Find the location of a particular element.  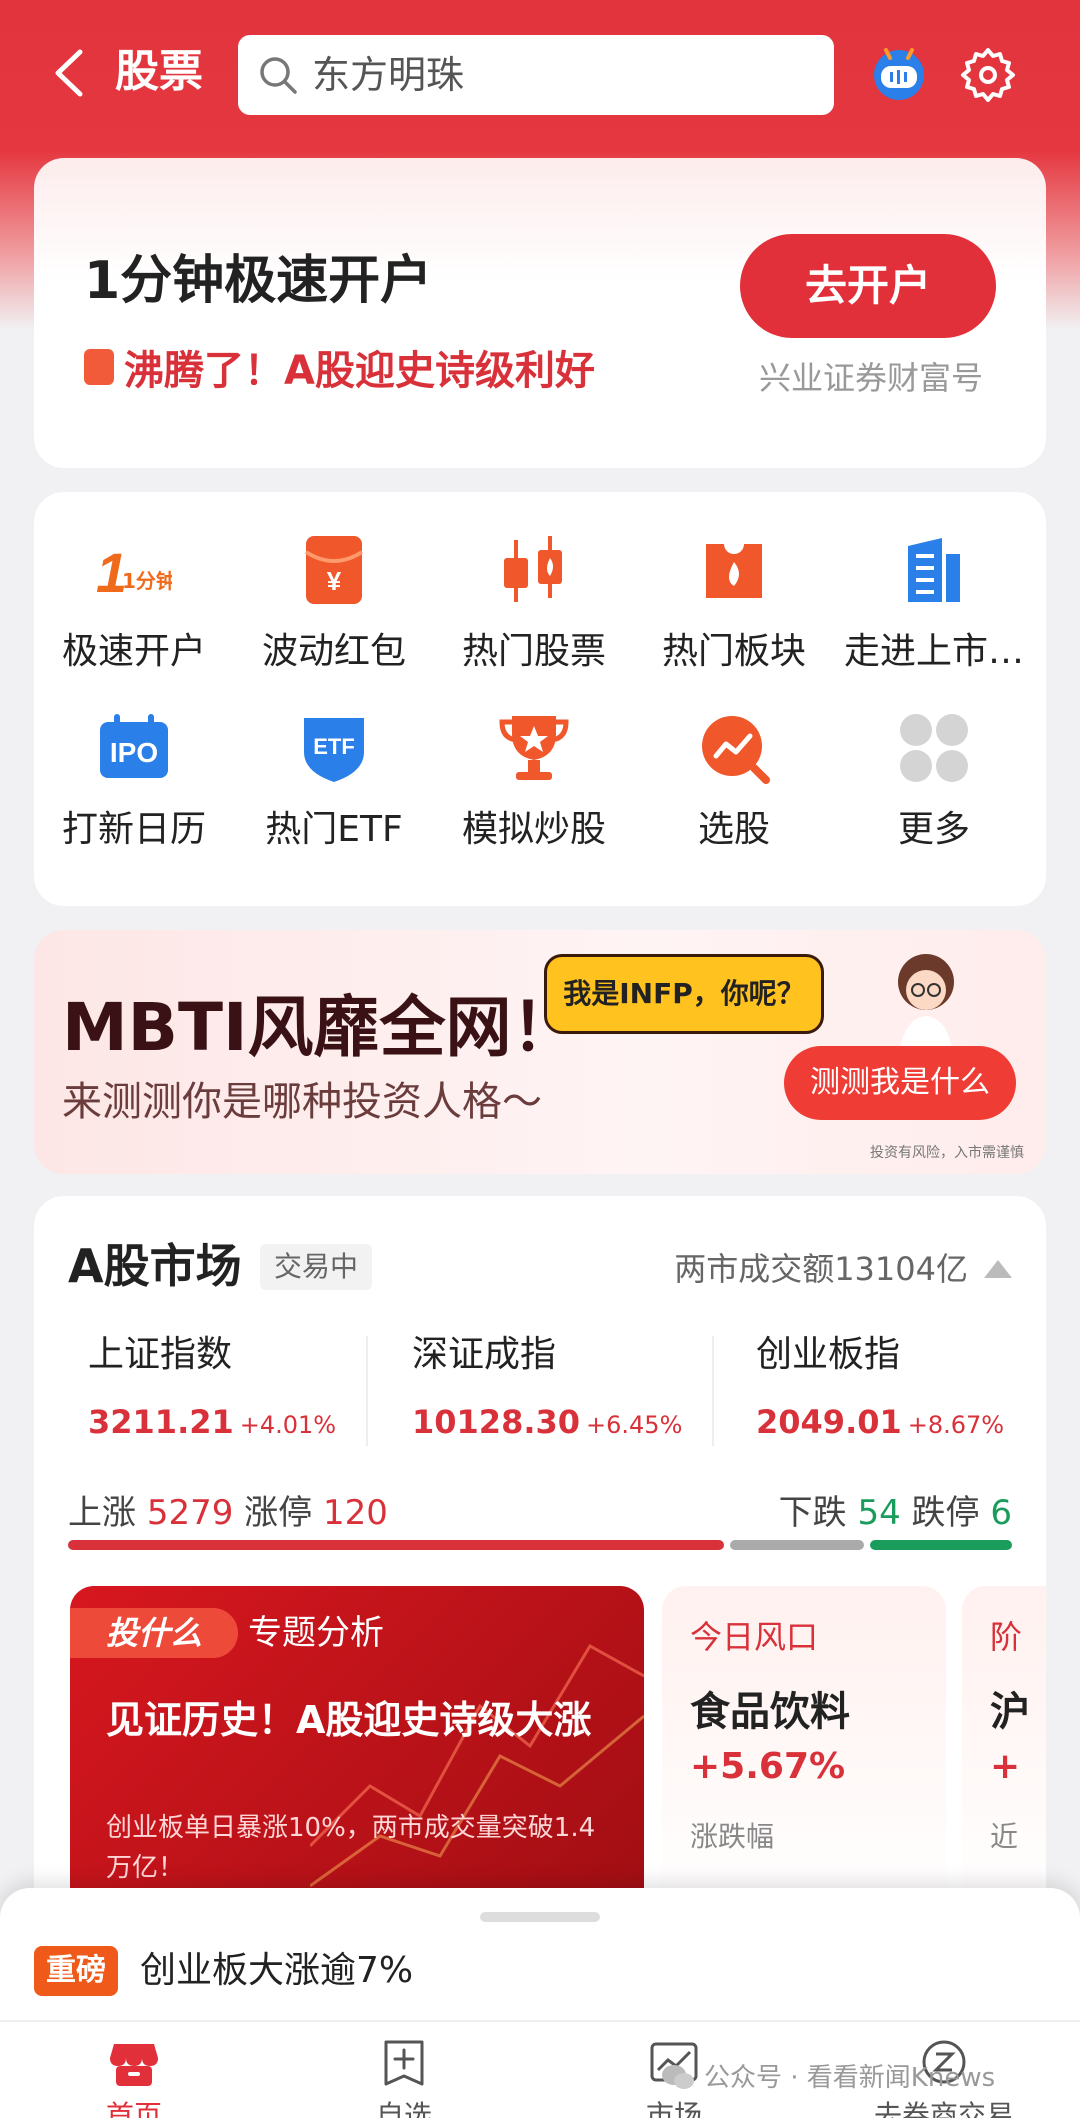

gear-icon is located at coordinates (988, 74).